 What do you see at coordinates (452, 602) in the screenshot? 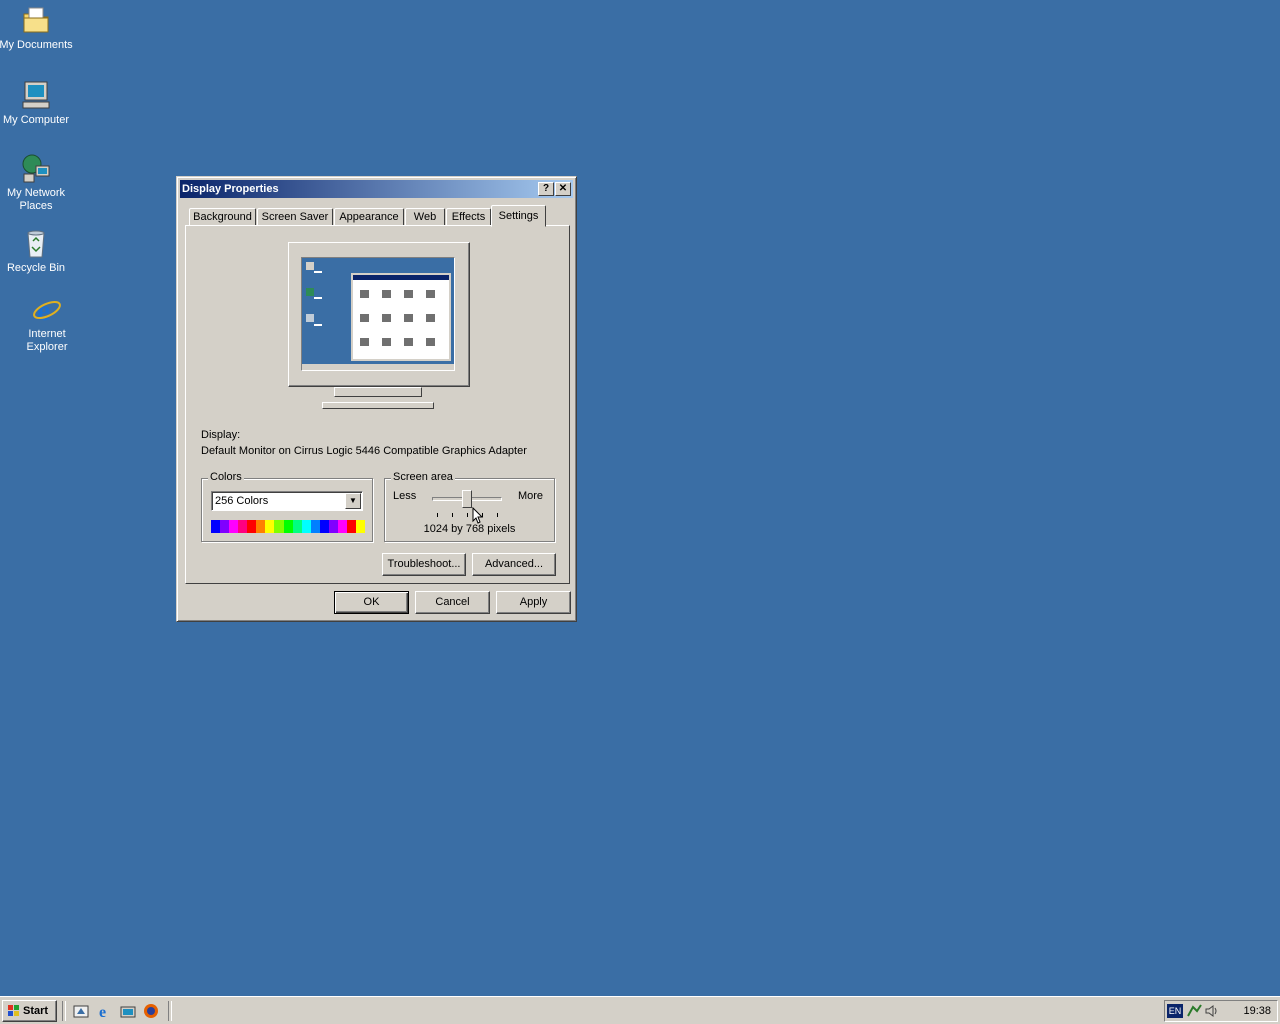
I see `cancel-button: Cancel` at bounding box center [452, 602].